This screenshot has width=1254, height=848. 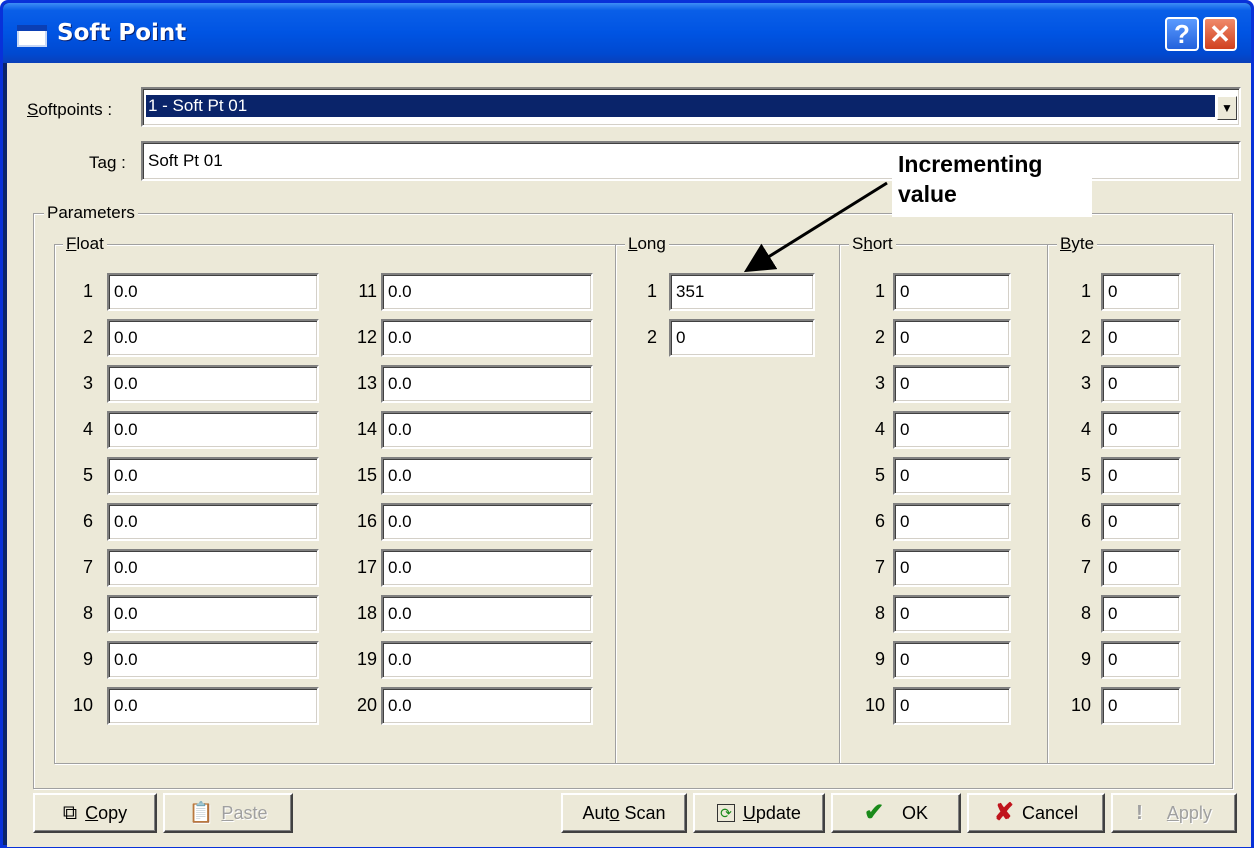 I want to click on help-button: ?, so click(x=1182, y=34).